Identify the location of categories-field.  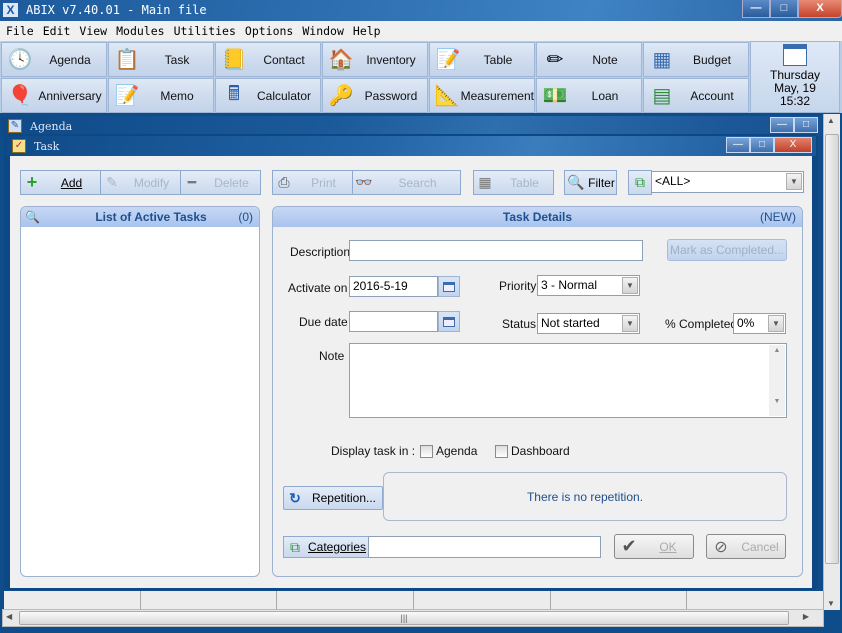
(484, 547).